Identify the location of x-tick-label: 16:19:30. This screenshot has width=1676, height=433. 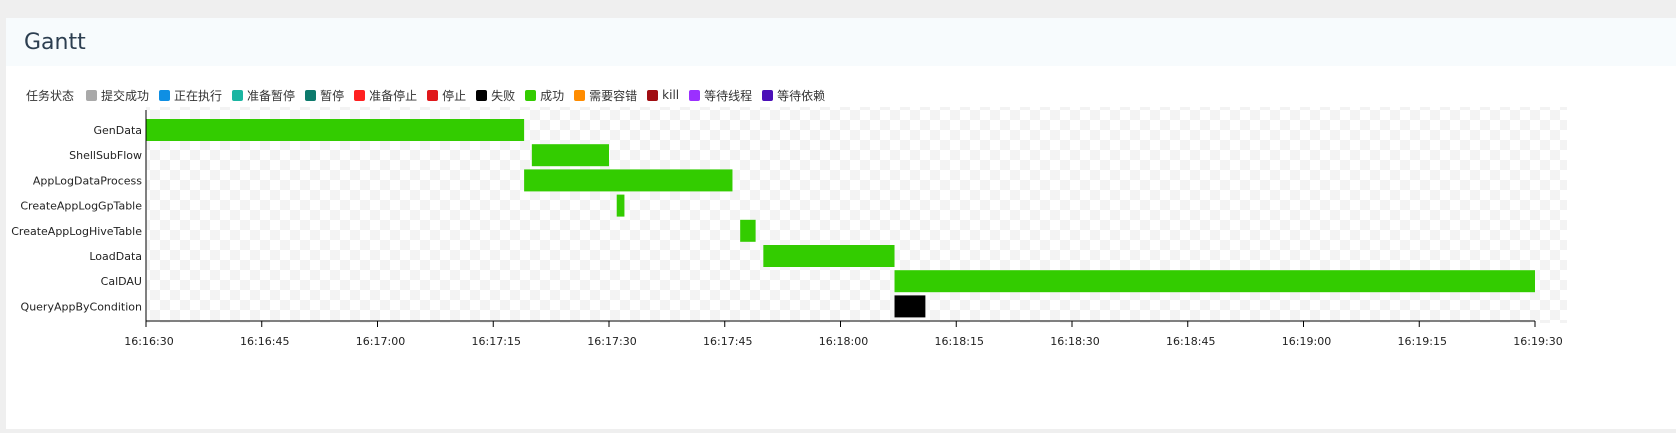
(1537, 341).